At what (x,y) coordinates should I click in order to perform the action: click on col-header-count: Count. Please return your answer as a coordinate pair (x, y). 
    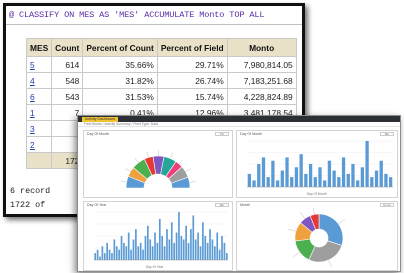
    Looking at the image, I should click on (67, 47).